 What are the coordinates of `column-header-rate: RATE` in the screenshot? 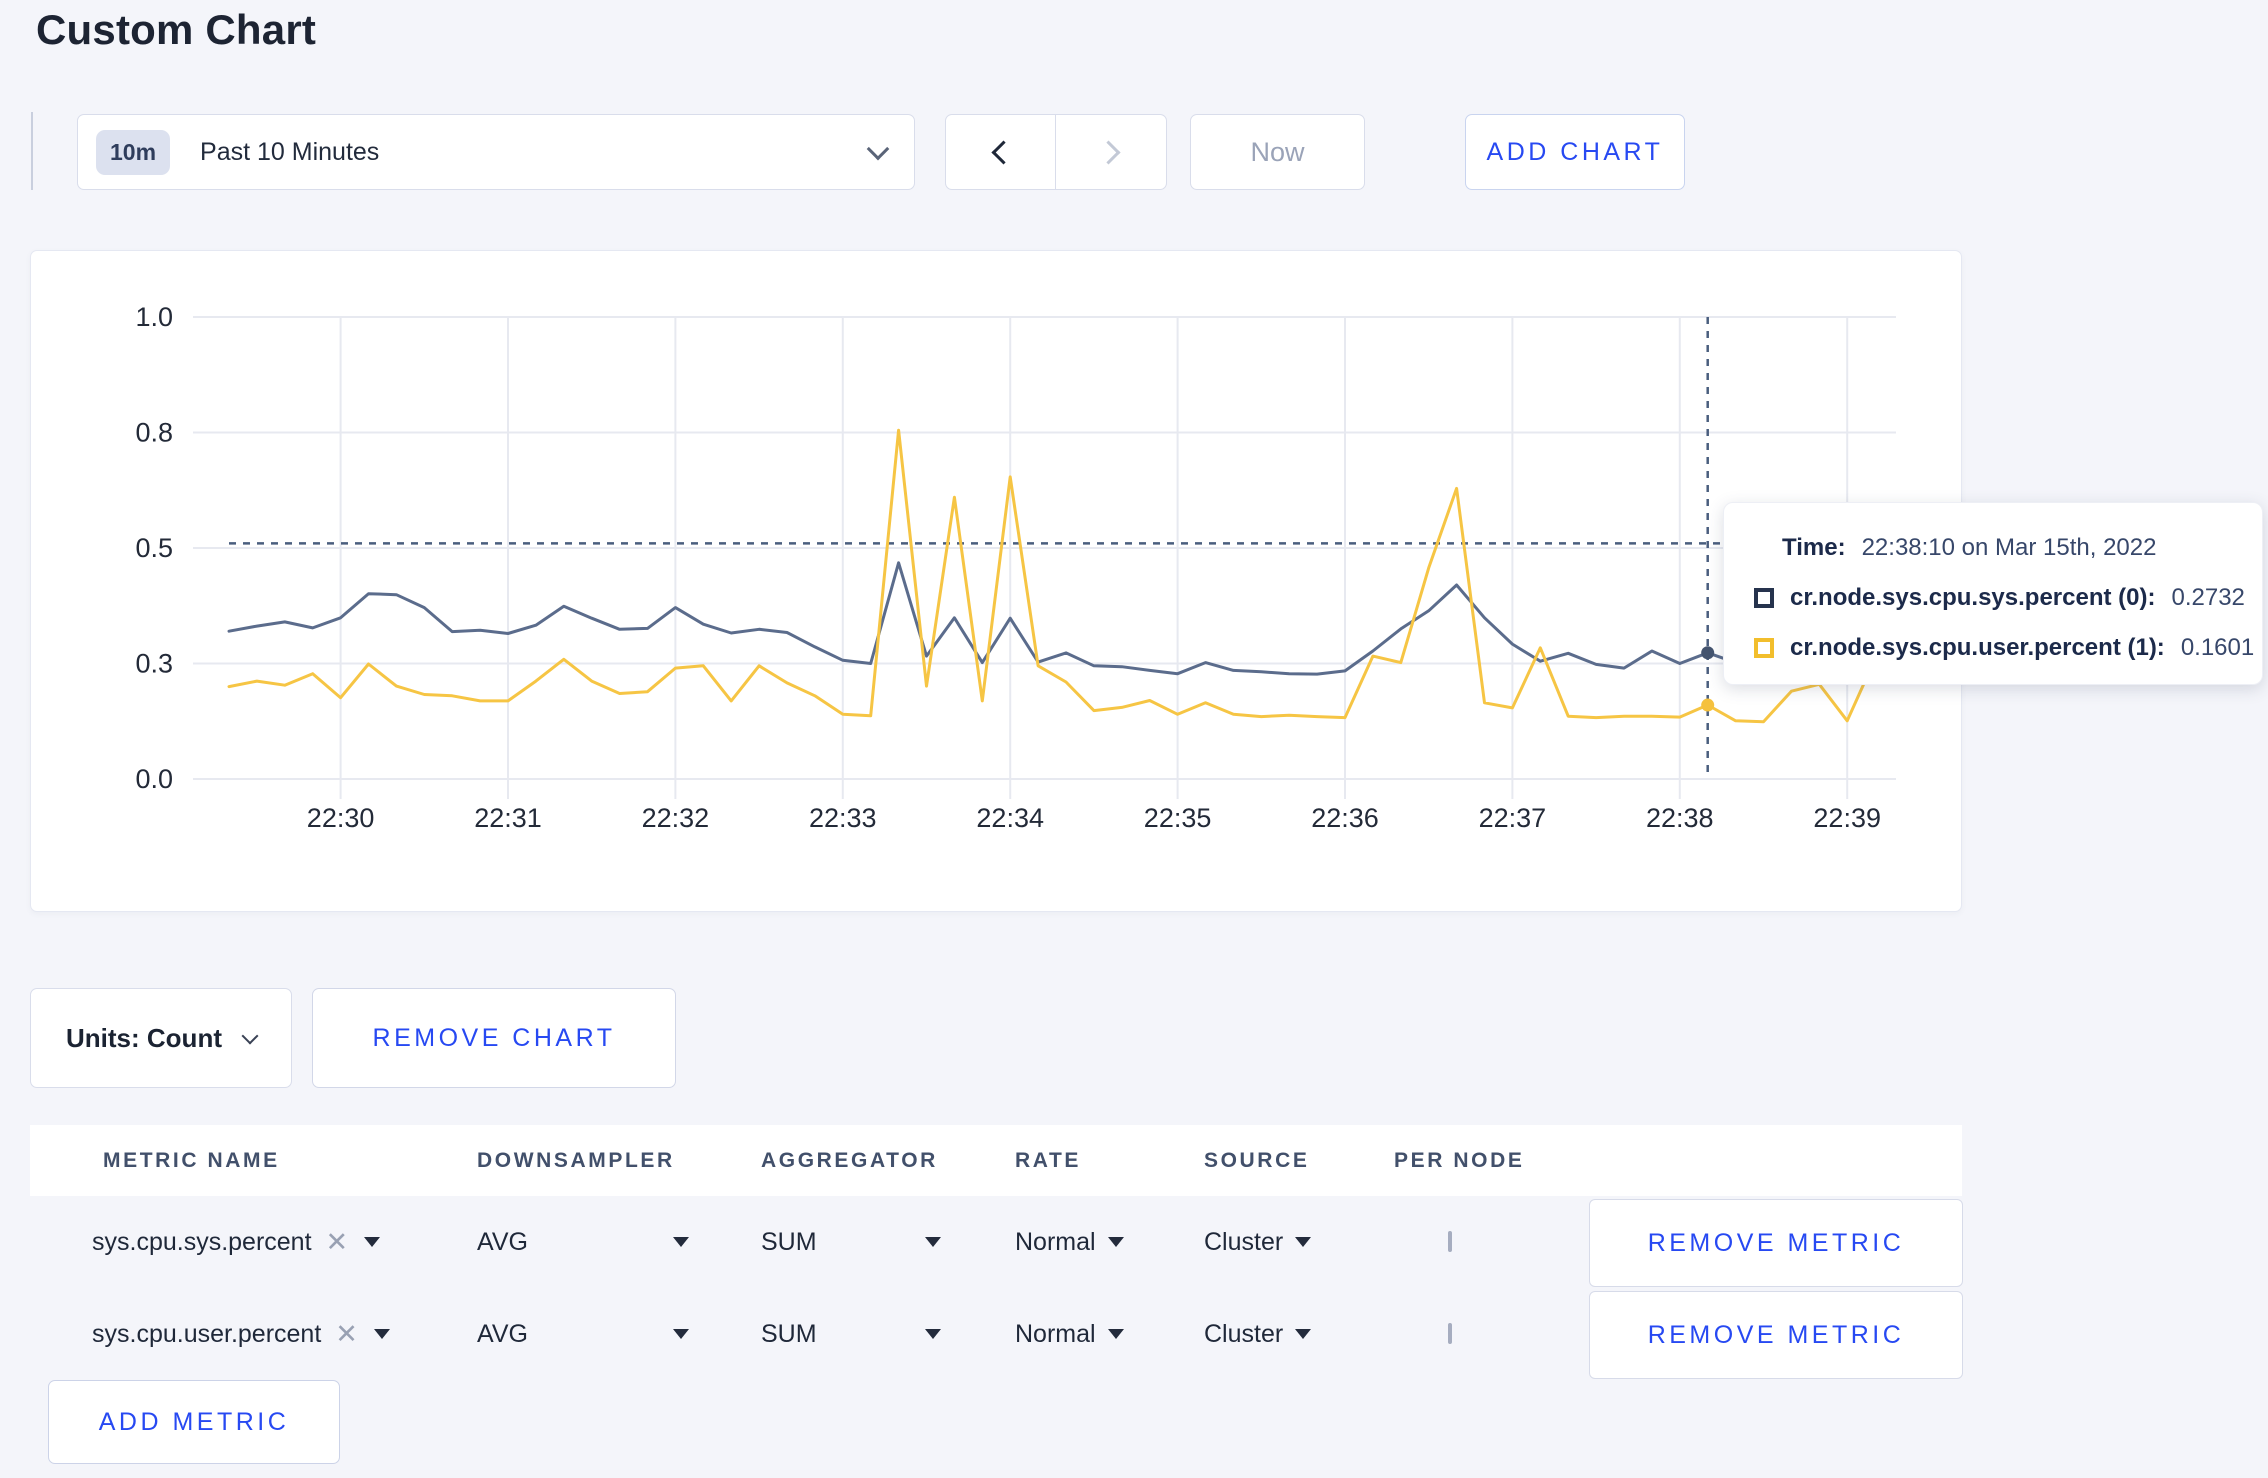 It's located at (1048, 1160).